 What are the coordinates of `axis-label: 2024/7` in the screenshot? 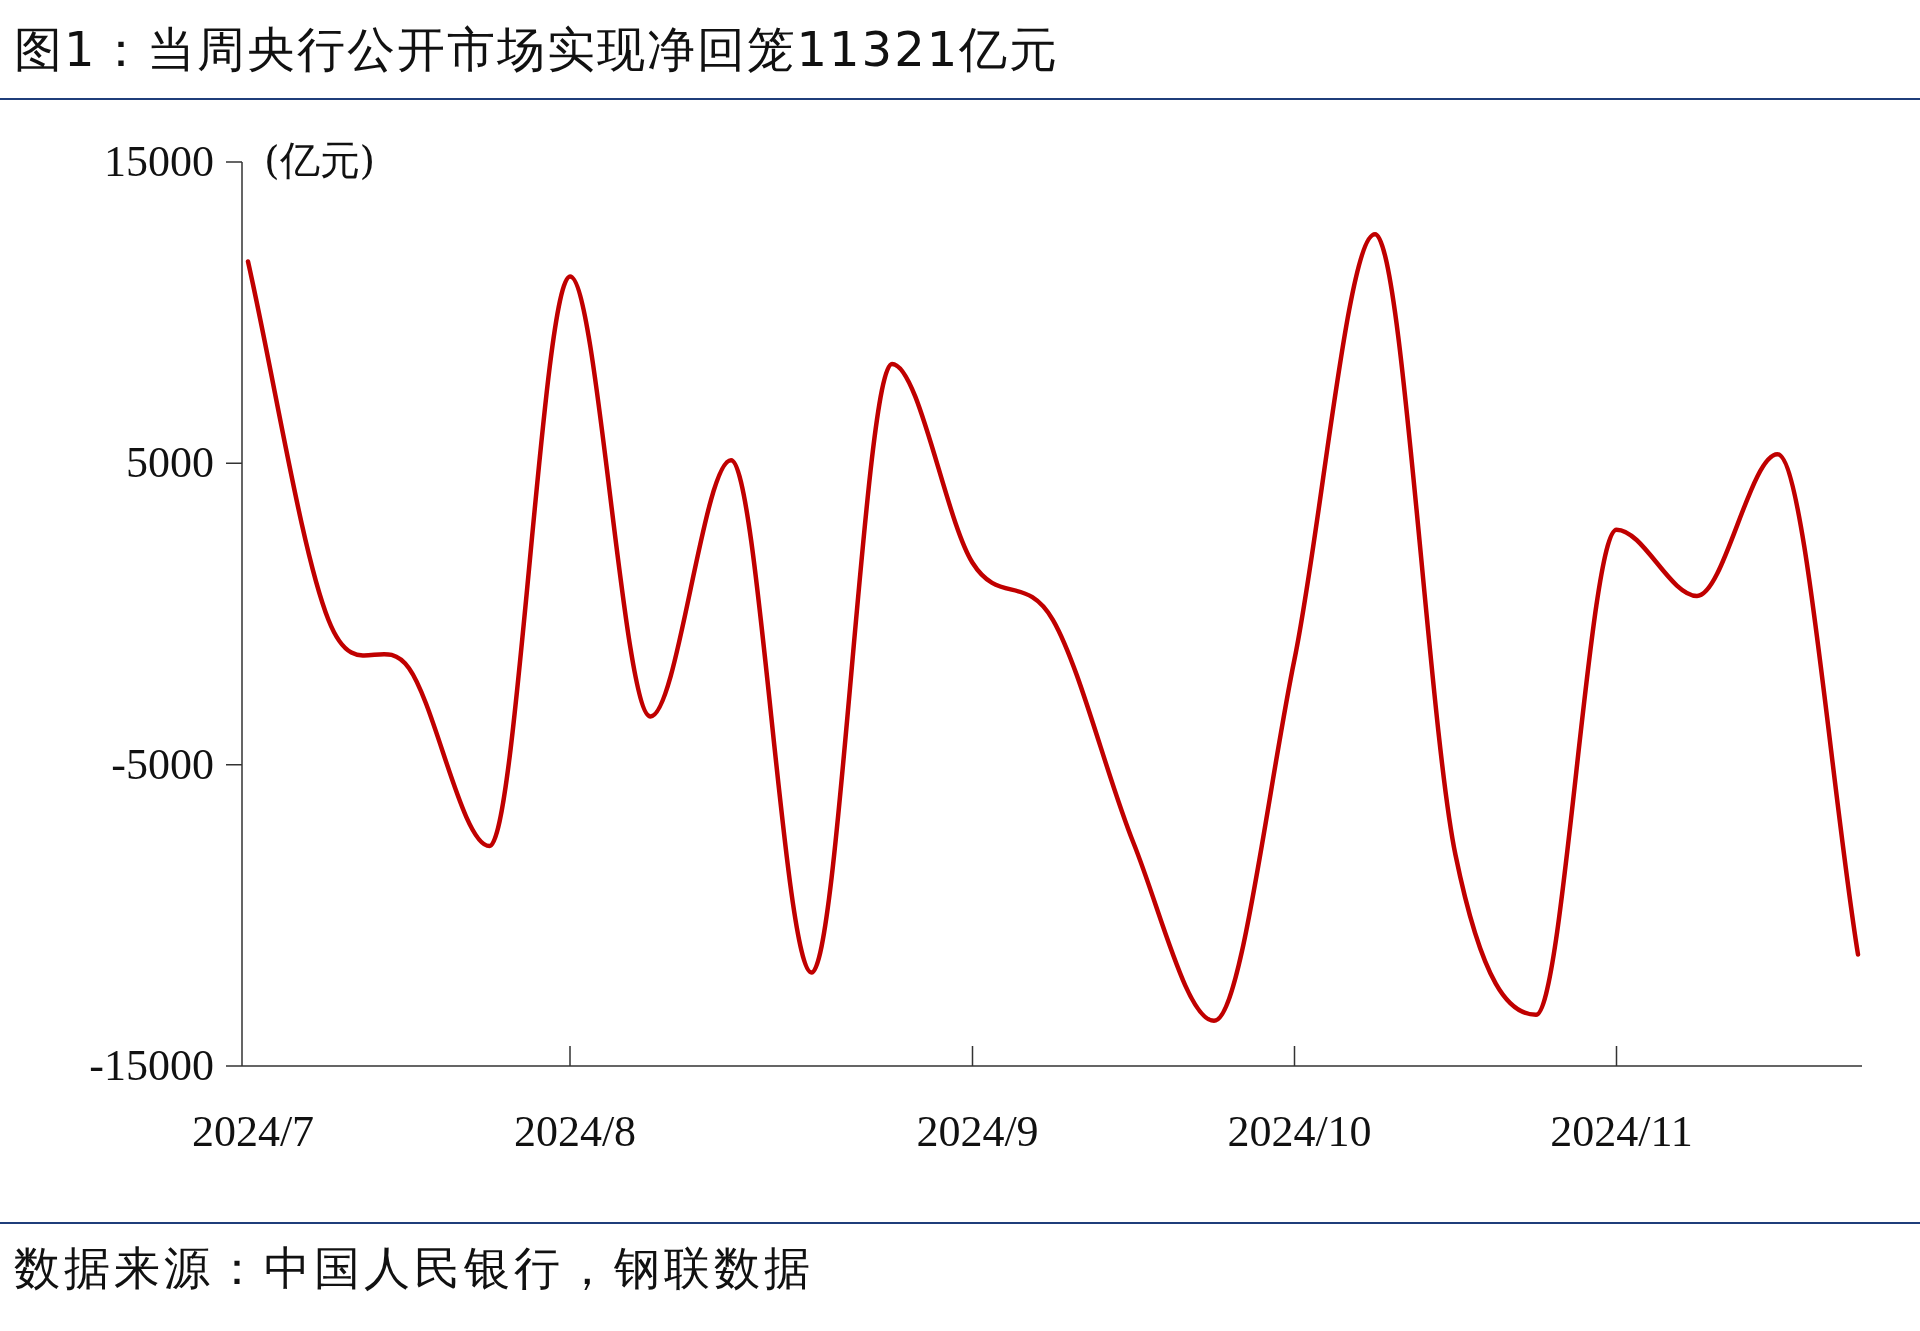 It's located at (253, 1131).